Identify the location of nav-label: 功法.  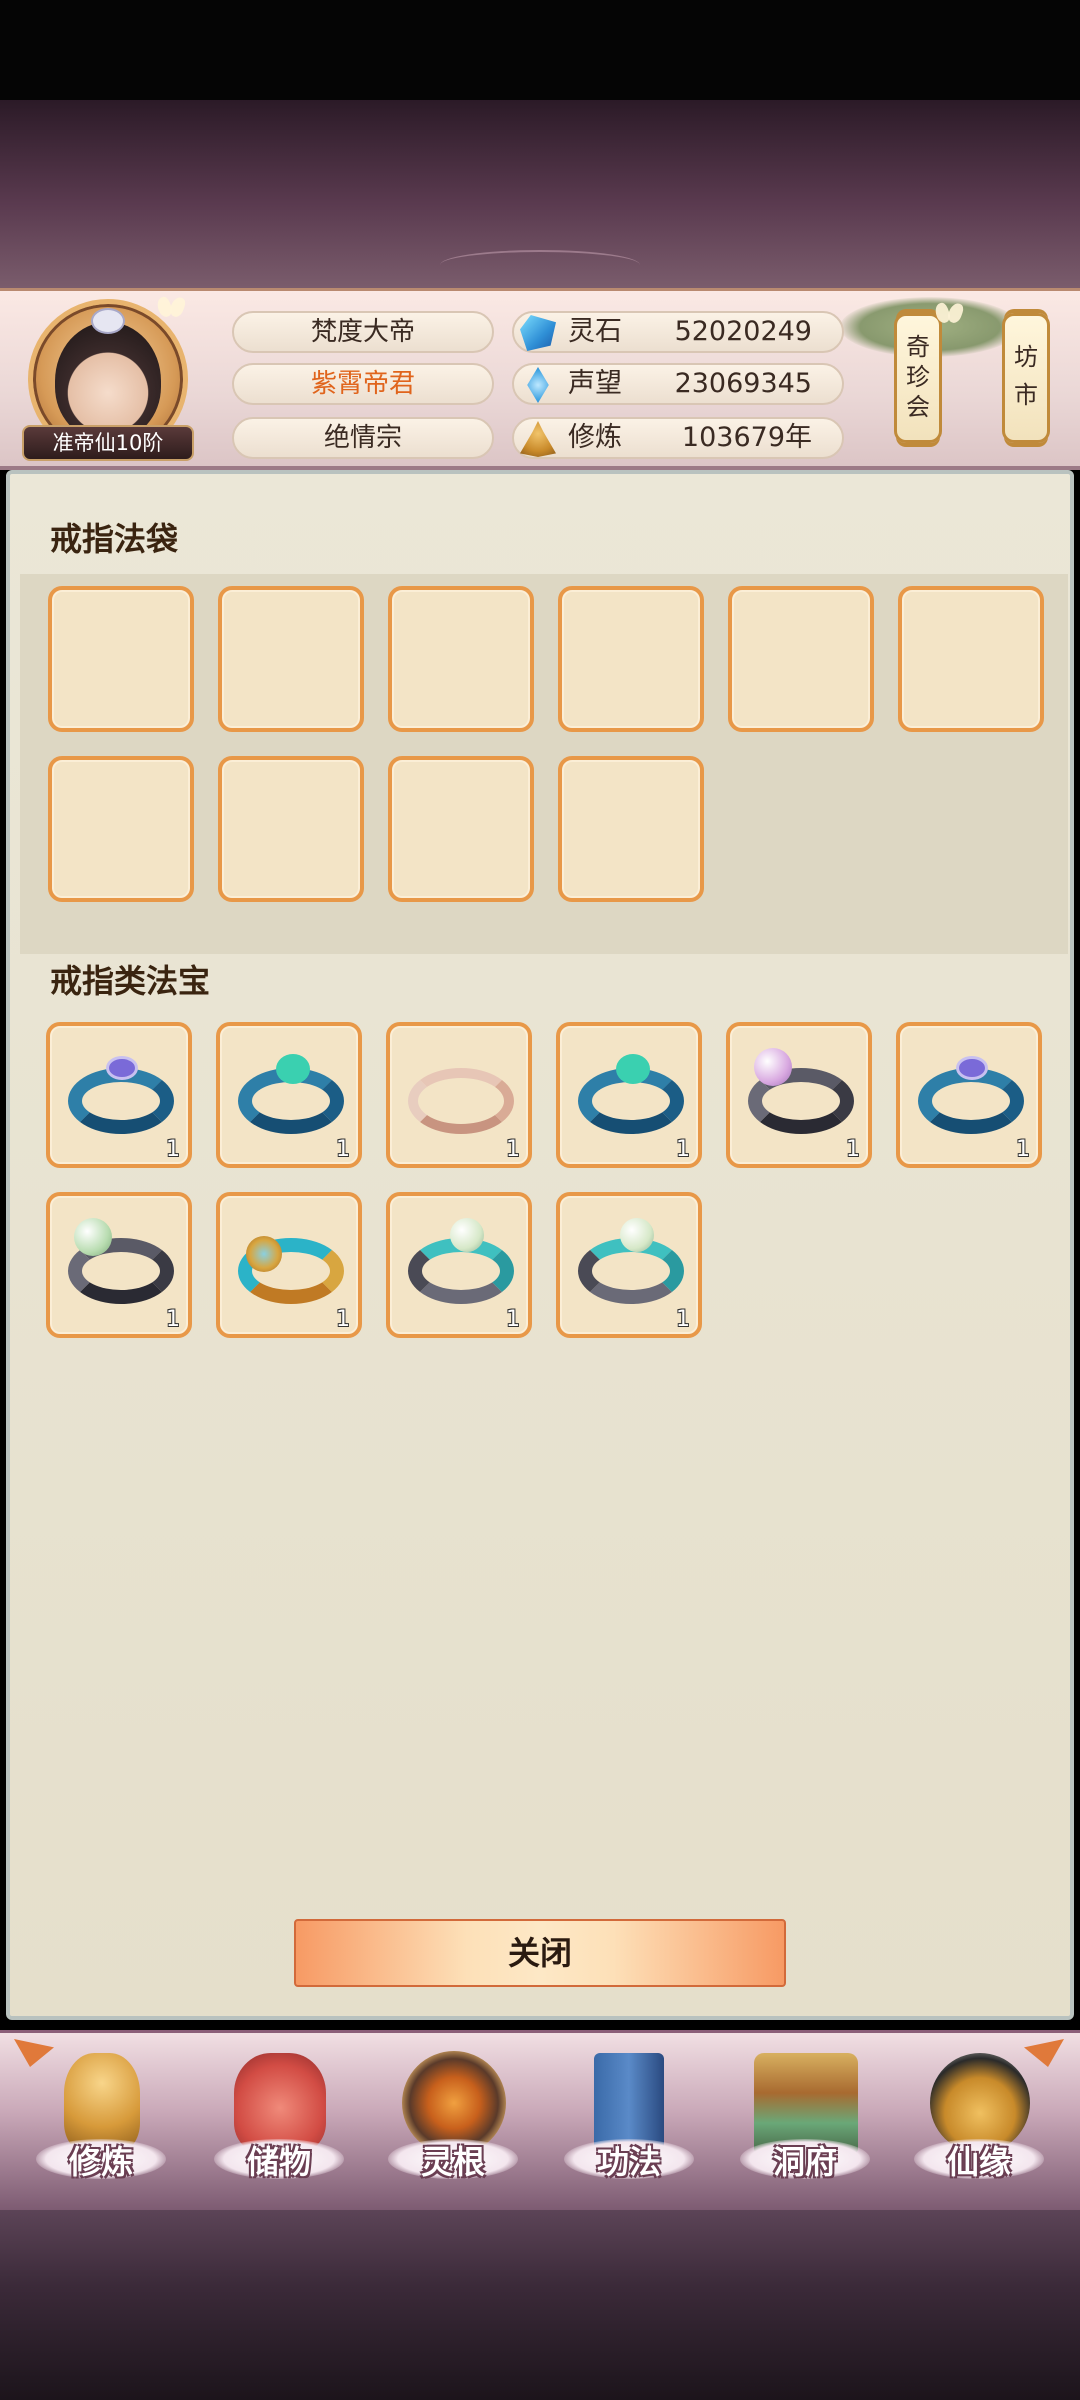
(628, 2162).